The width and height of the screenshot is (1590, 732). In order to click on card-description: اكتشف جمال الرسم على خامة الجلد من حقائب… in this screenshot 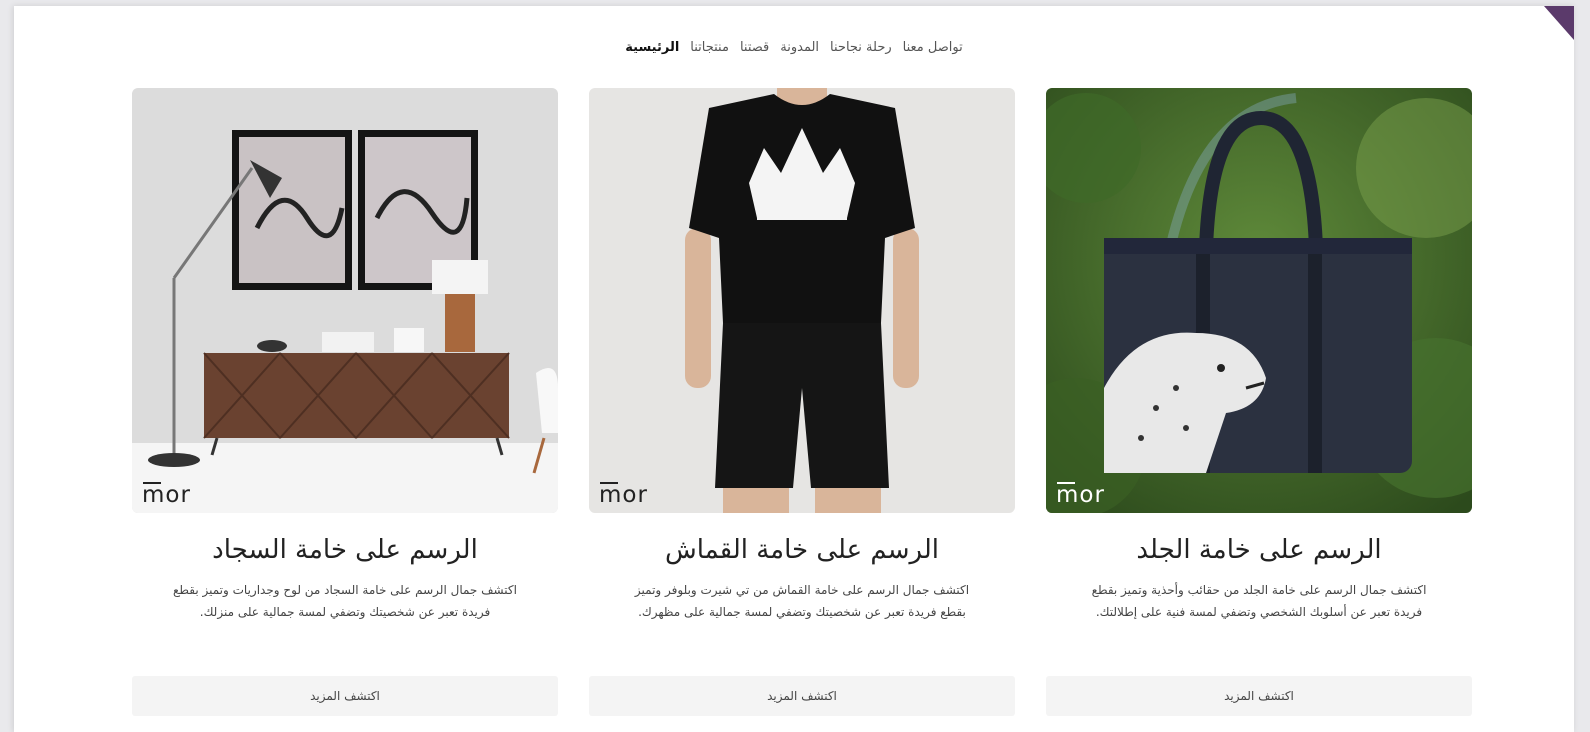, I will do `click(1259, 601)`.